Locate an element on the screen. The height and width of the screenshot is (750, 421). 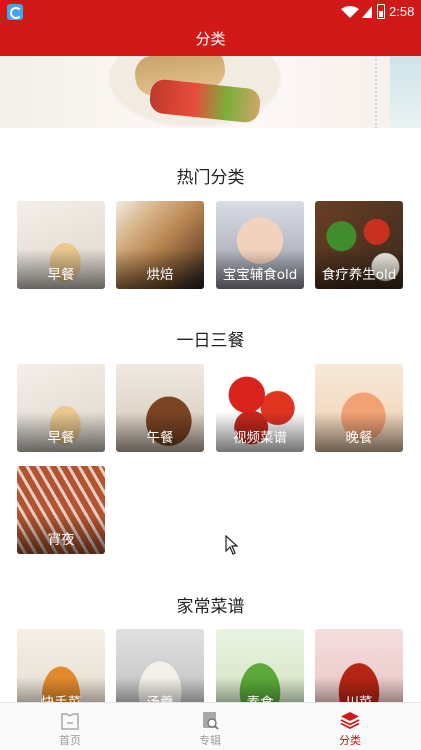
nav-label-home: 首页 is located at coordinates (70, 740).